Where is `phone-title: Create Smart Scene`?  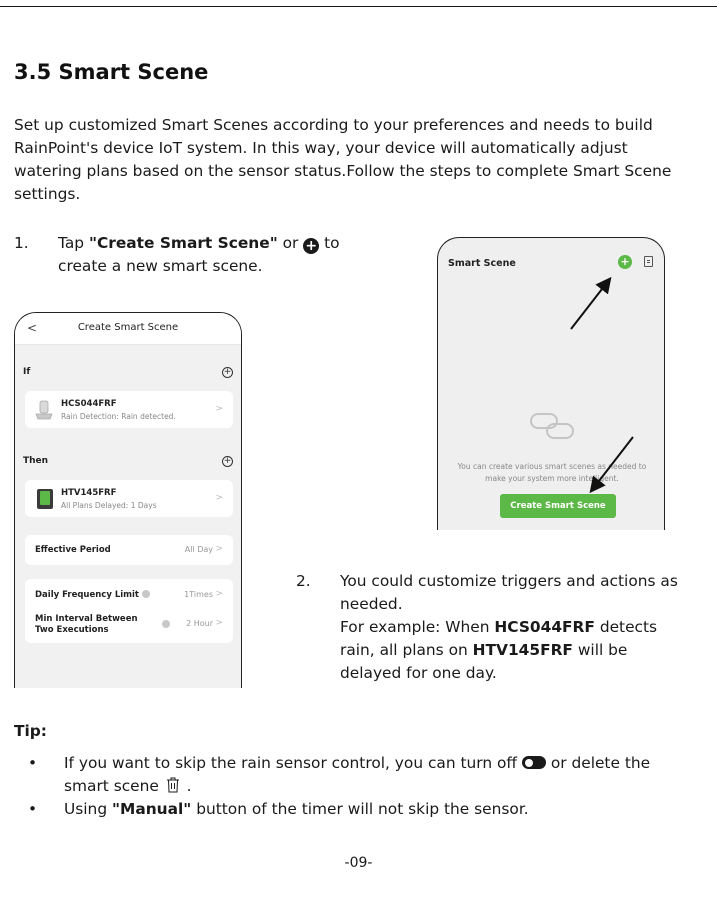 phone-title: Create Smart Scene is located at coordinates (128, 327).